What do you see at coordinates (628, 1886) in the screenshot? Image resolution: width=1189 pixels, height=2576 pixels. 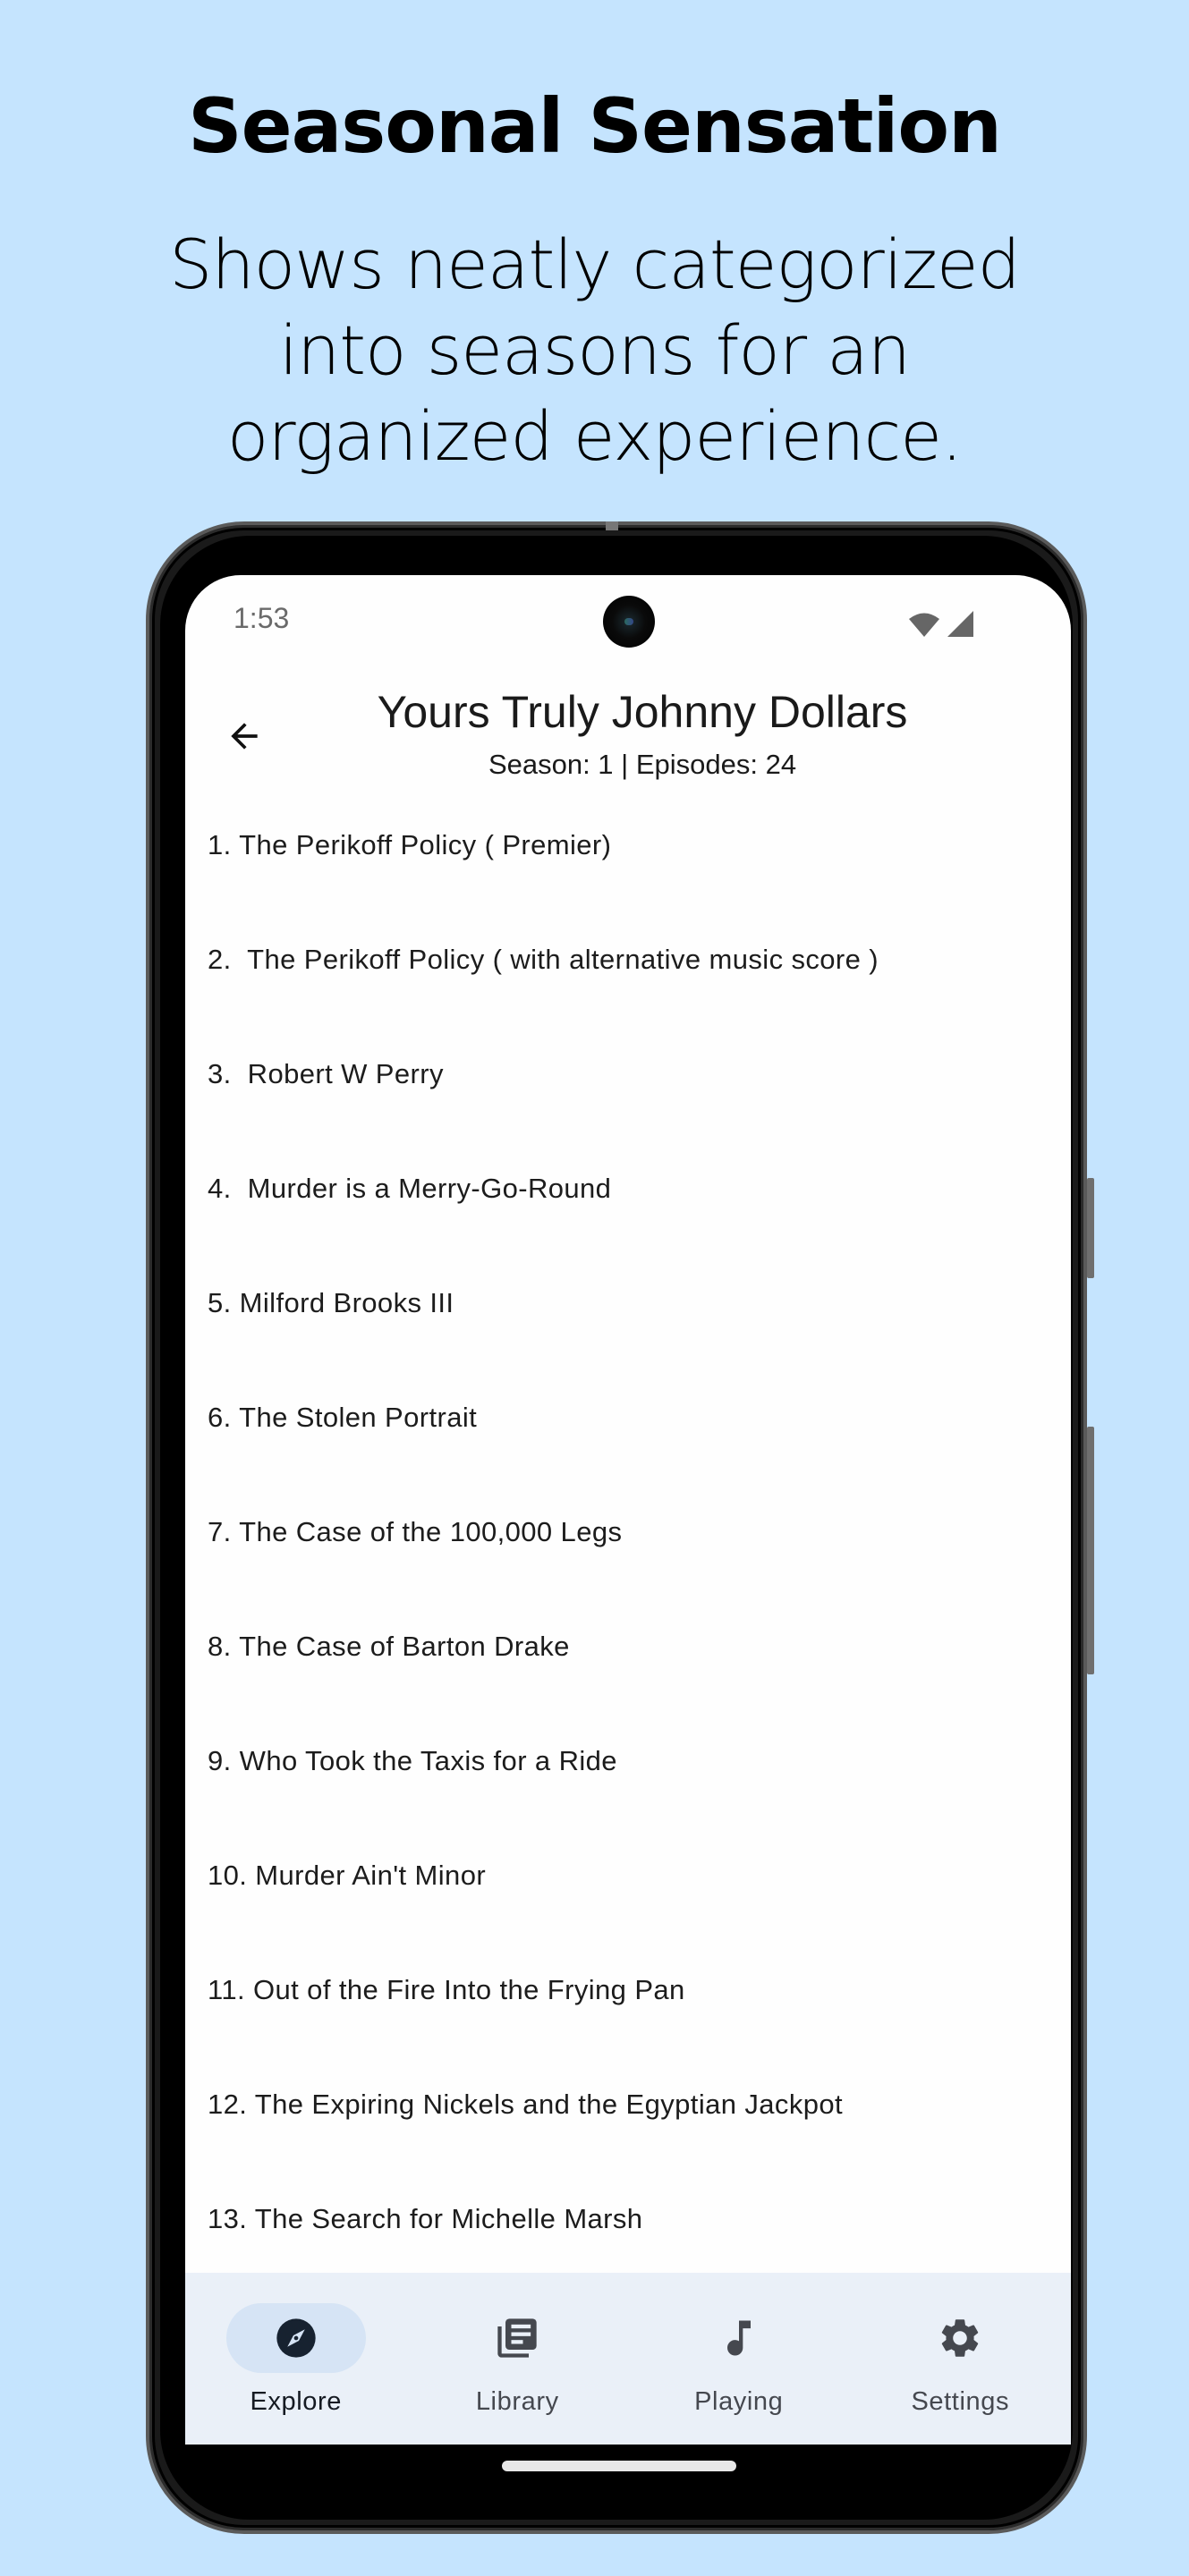 I see `episode-item: 10. Murder Ain't Minor` at bounding box center [628, 1886].